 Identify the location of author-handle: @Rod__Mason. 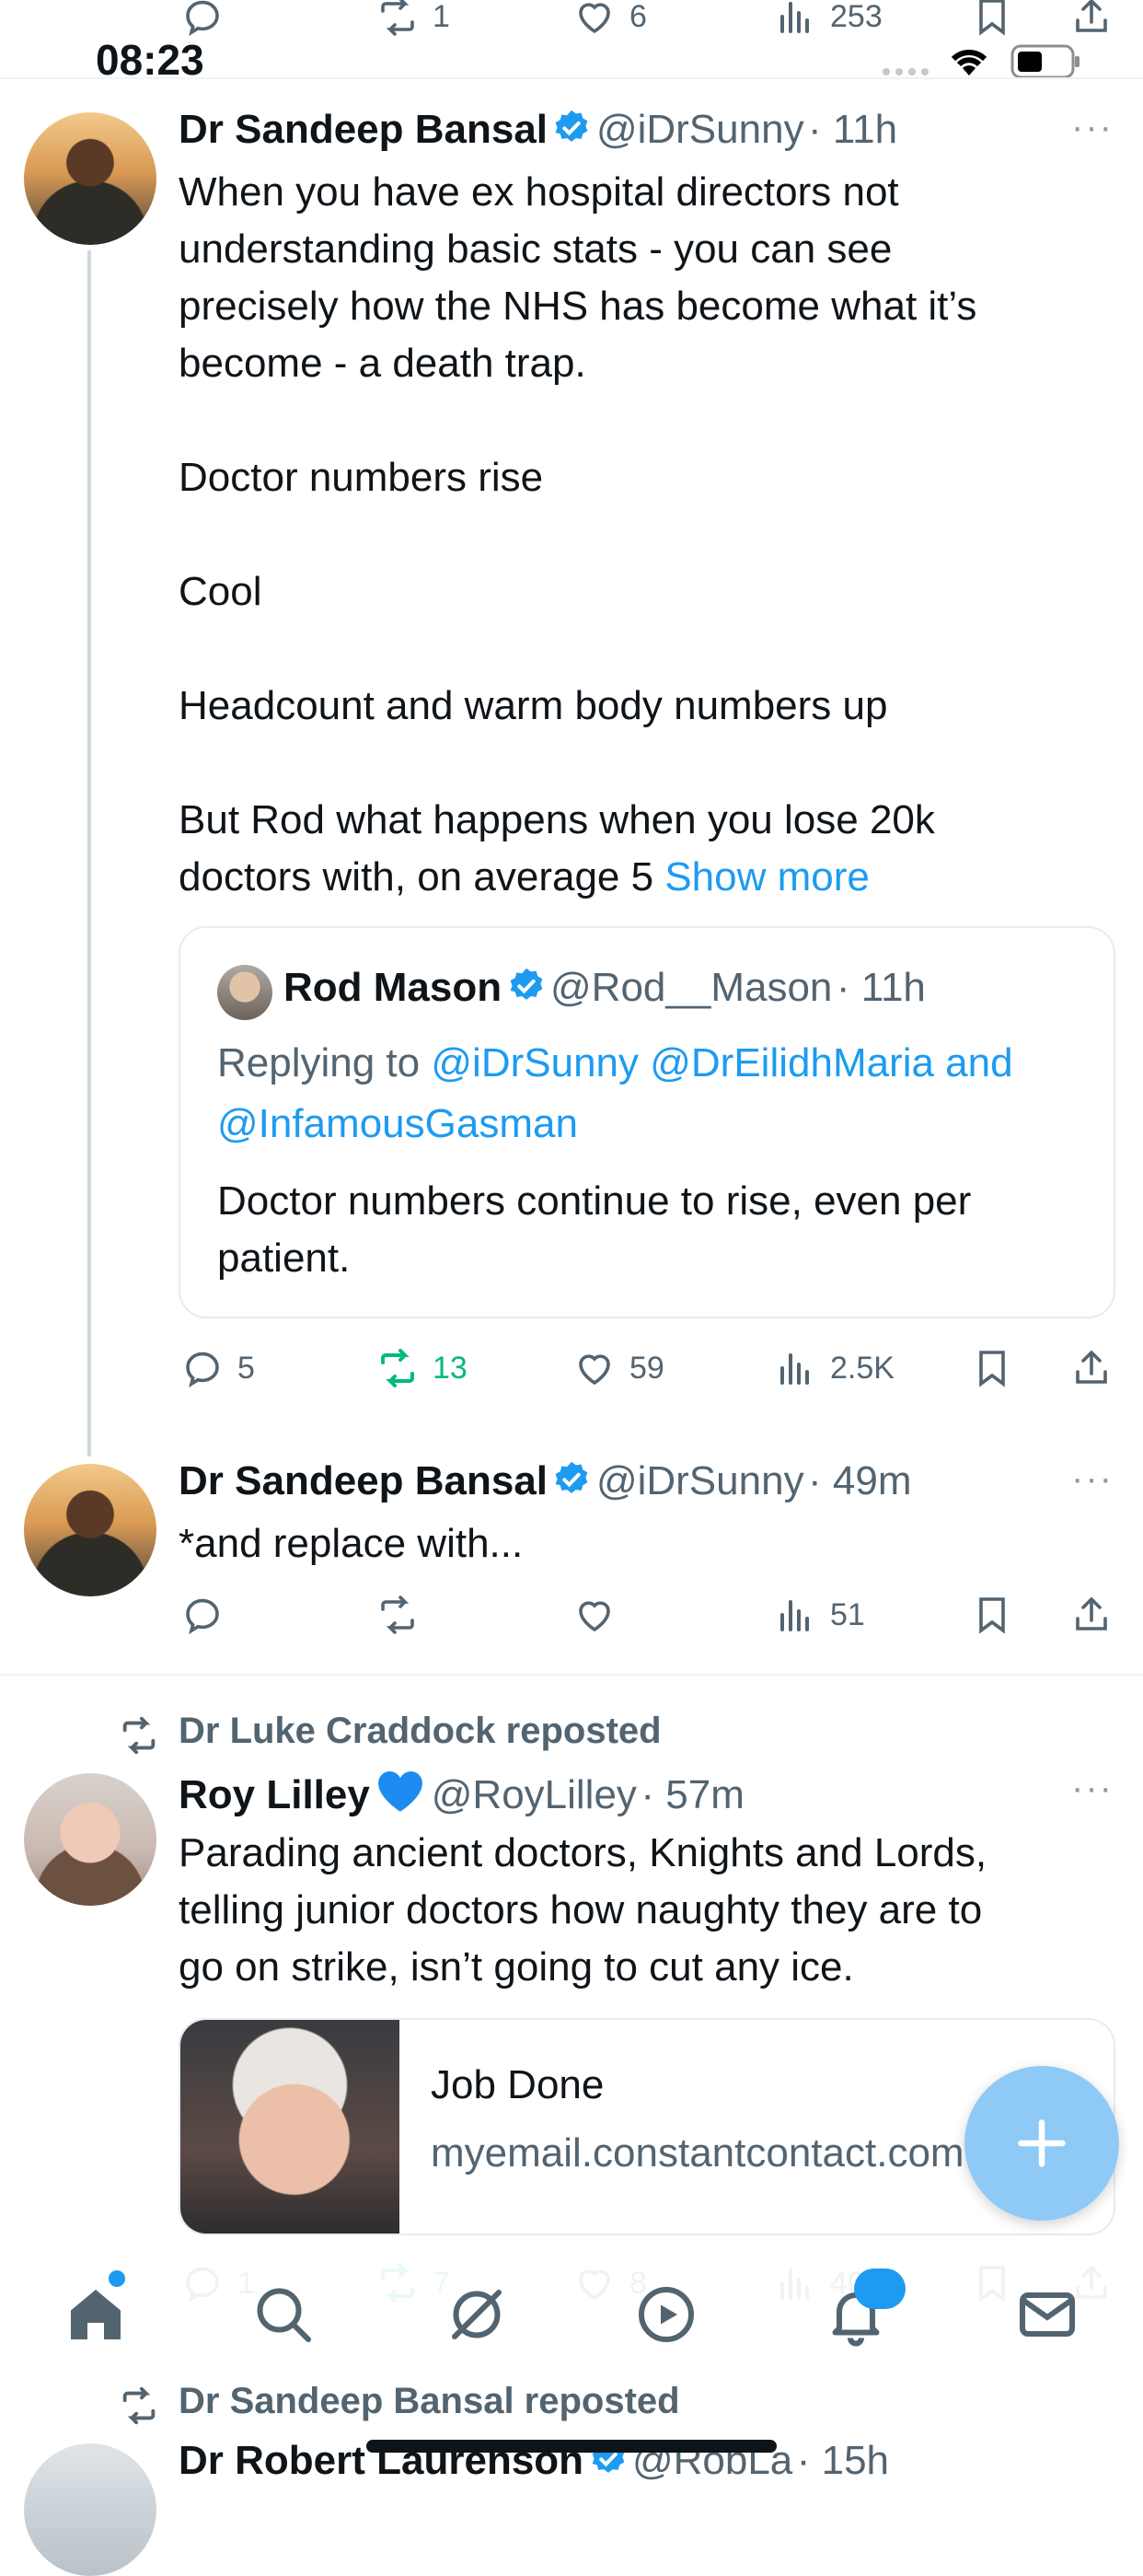
(691, 987).